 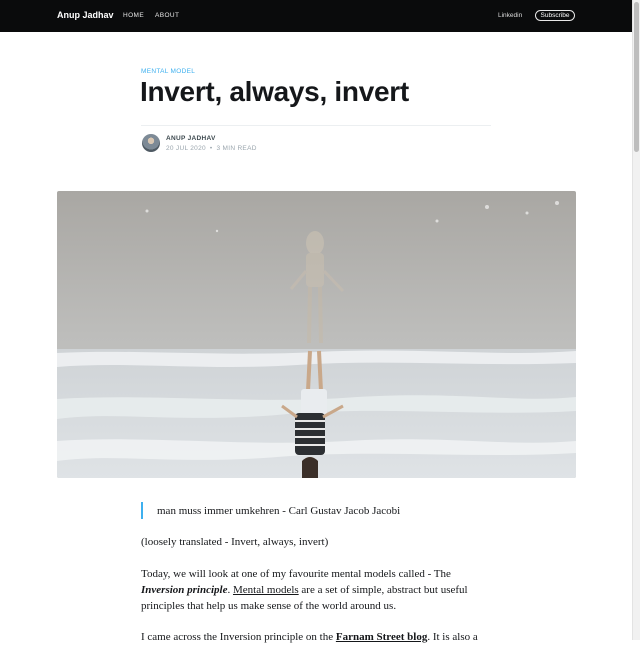 What do you see at coordinates (168, 71) in the screenshot?
I see `post-tag-link: MENTAL MODEL` at bounding box center [168, 71].